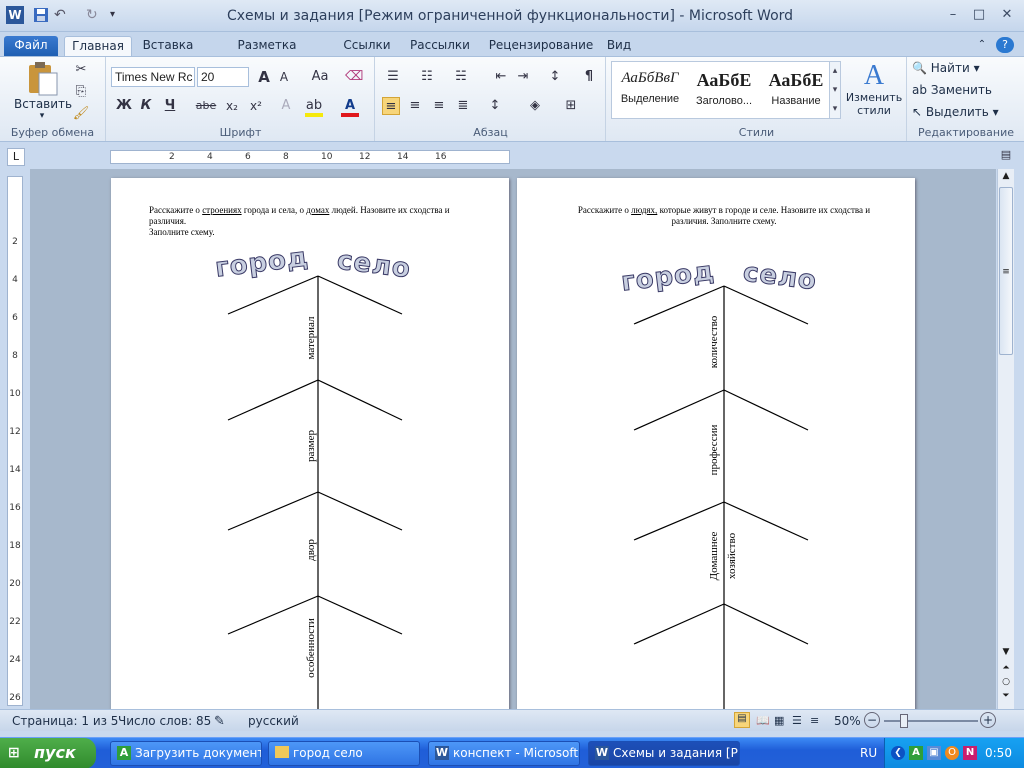 Image resolution: width=1024 pixels, height=768 pixels. What do you see at coordinates (14, 753) in the screenshot?
I see `windows-logo-icon: ⊞` at bounding box center [14, 753].